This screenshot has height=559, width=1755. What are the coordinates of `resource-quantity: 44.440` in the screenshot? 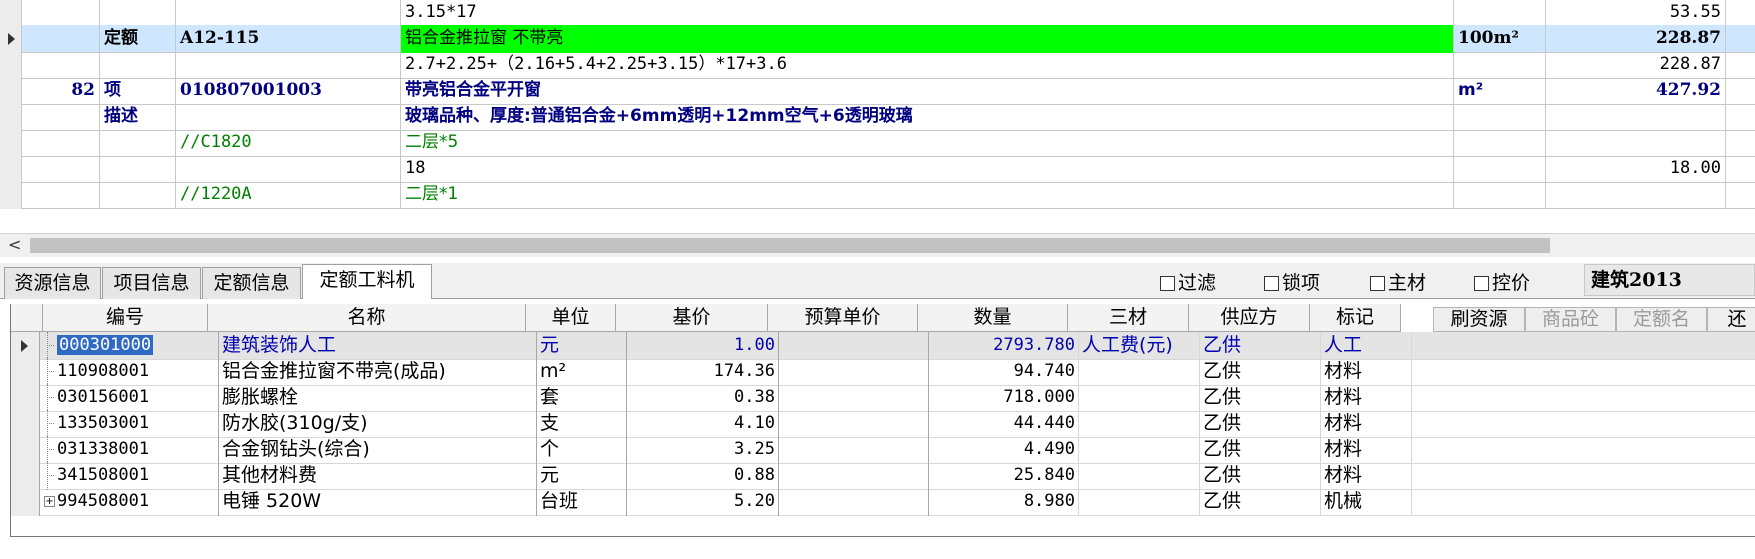 It's located at (1004, 424).